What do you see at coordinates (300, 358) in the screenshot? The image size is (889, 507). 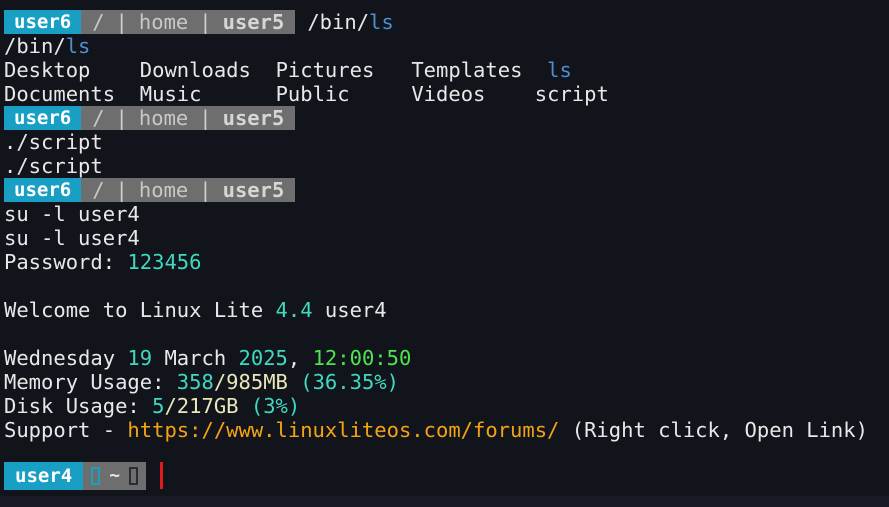 I see `date-comma: ,` at bounding box center [300, 358].